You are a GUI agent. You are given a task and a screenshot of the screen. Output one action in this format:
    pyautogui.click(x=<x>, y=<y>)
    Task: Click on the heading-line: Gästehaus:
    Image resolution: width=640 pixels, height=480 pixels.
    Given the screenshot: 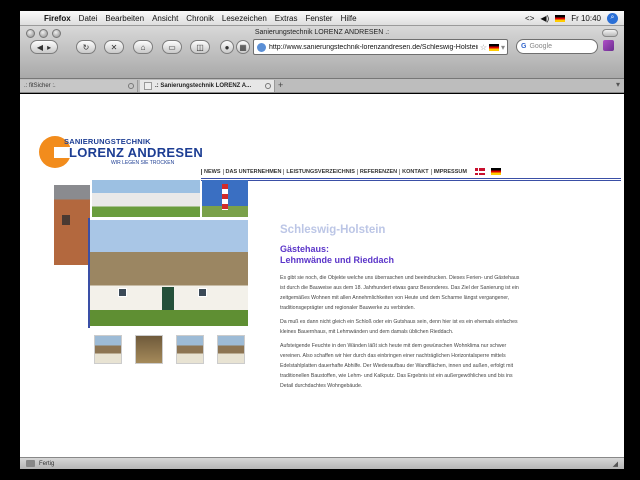 What is the action you would take?
    pyautogui.click(x=305, y=249)
    